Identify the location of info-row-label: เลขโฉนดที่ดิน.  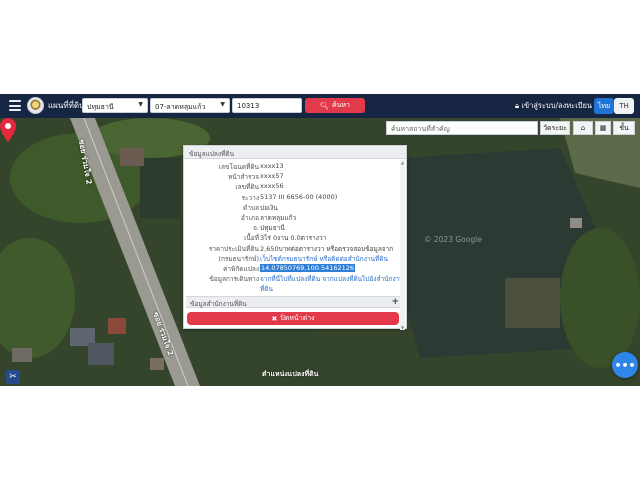
(238, 167).